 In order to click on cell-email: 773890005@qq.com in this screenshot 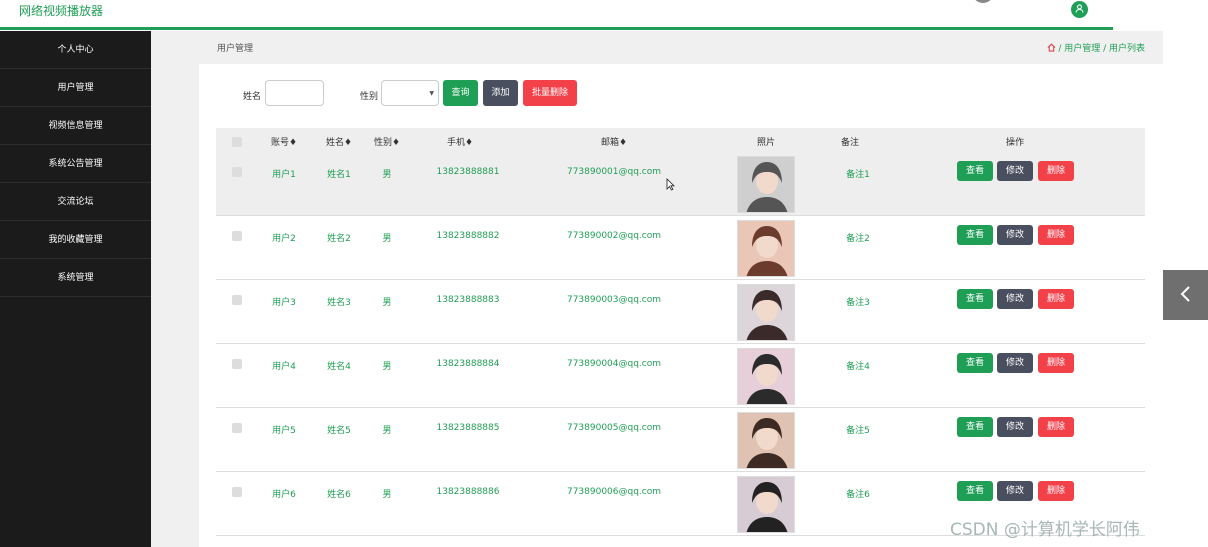, I will do `click(614, 428)`.